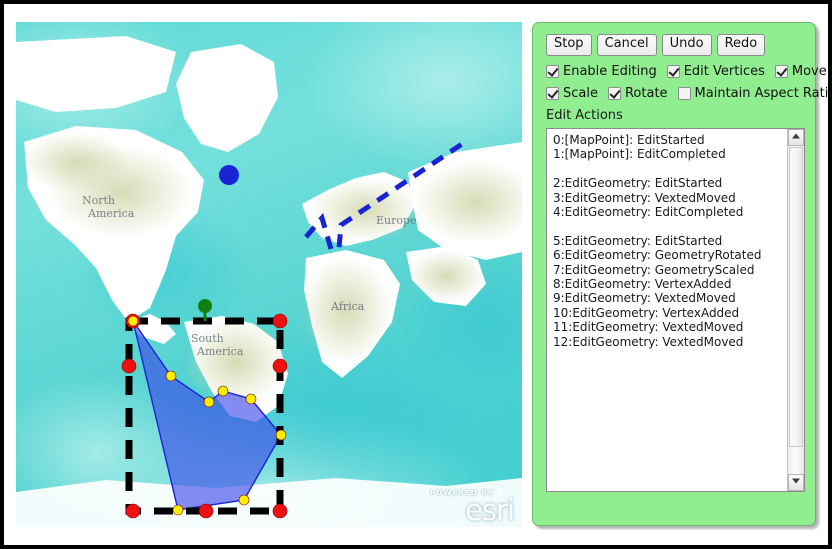  What do you see at coordinates (686, 45) in the screenshot?
I see `undo-button: Undo` at bounding box center [686, 45].